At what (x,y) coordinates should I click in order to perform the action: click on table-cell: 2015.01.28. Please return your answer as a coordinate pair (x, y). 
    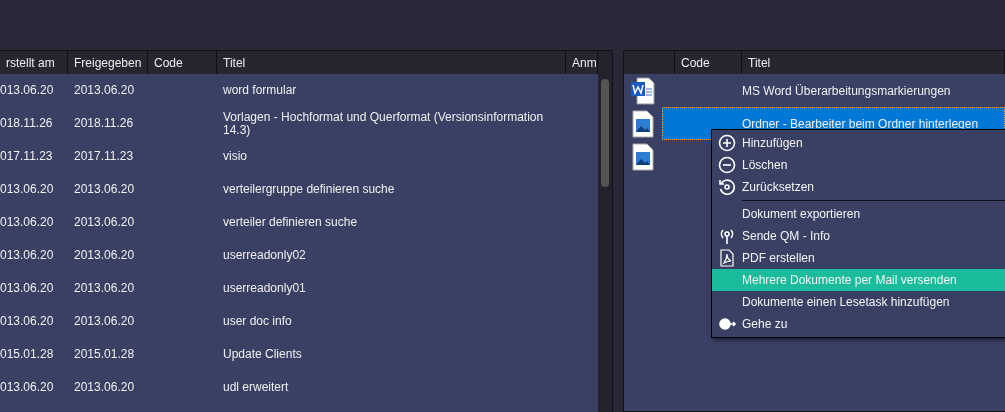
    Looking at the image, I should click on (104, 354).